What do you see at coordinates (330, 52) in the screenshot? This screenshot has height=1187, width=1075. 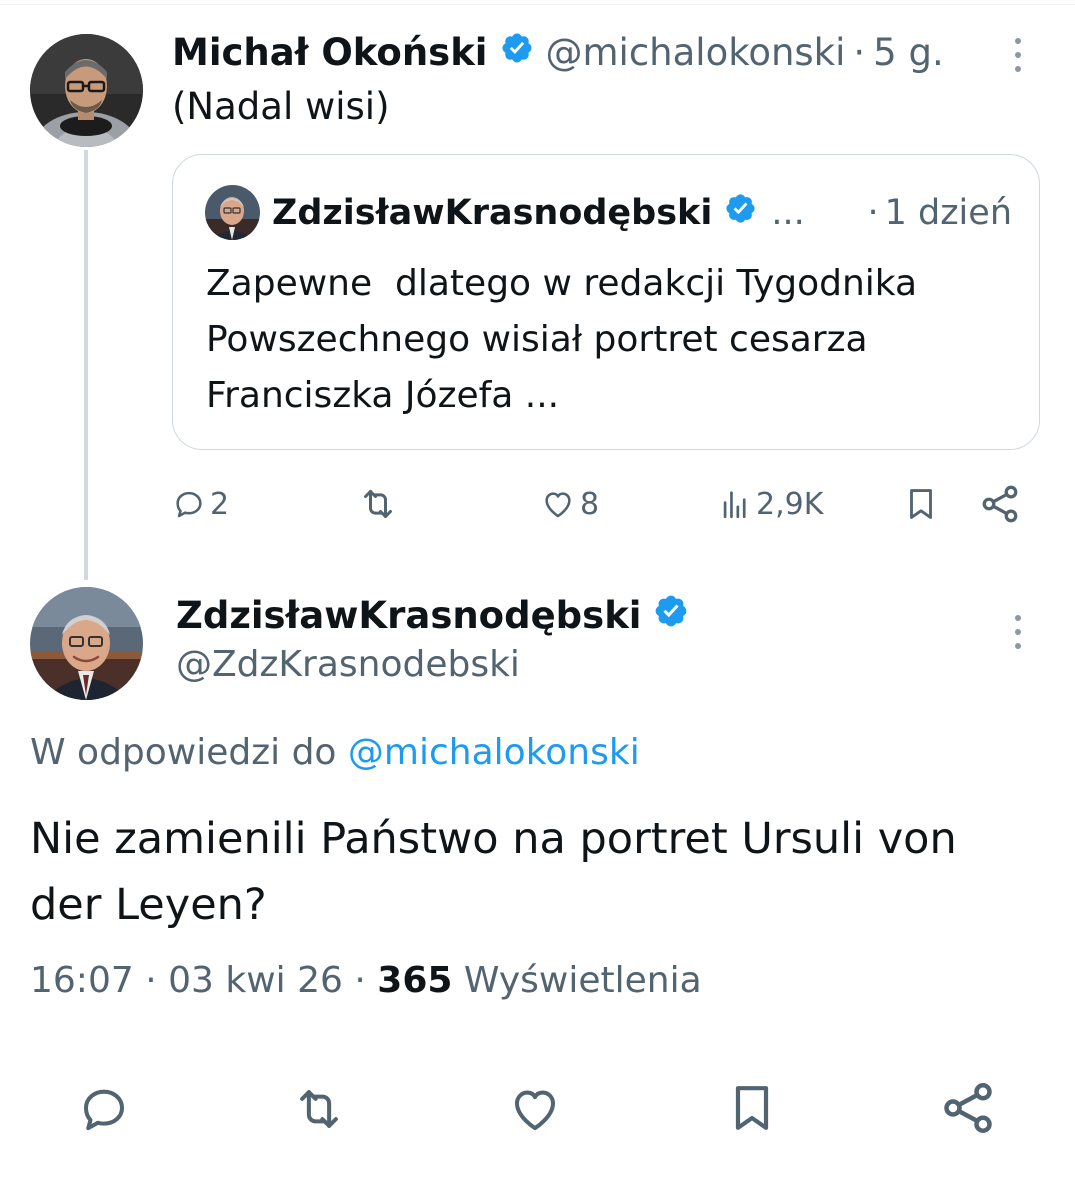 I see `post1-author-name: Michał Okoński` at bounding box center [330, 52].